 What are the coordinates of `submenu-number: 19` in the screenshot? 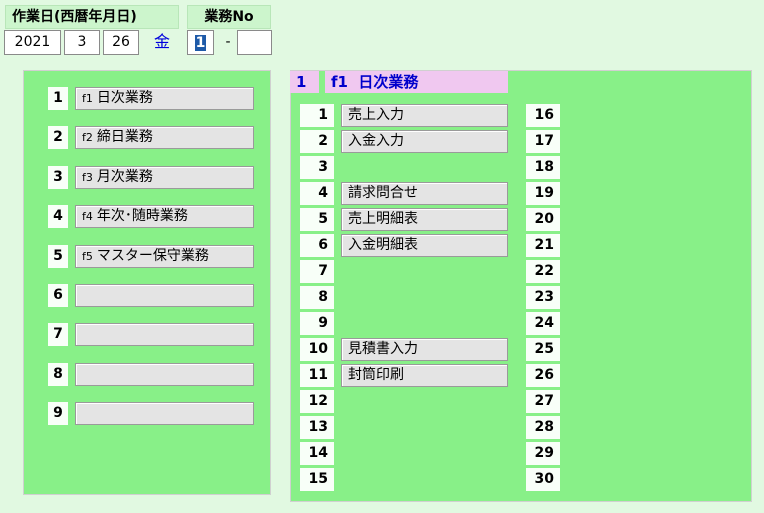 It's located at (543, 193).